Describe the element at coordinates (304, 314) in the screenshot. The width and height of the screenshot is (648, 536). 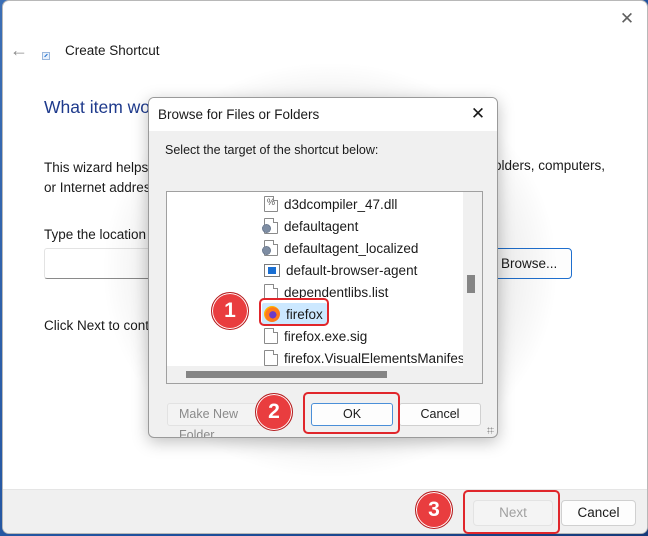
I see `tree-item-label: firefox` at that location.